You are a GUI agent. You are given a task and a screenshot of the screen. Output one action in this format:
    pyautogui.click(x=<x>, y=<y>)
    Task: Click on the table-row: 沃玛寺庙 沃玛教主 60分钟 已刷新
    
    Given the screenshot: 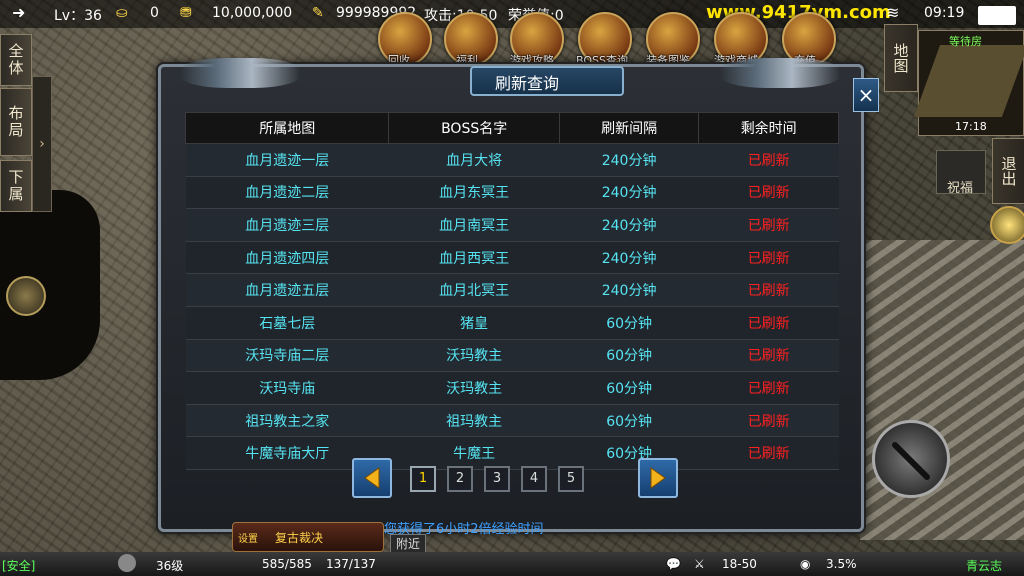 What is the action you would take?
    pyautogui.click(x=512, y=388)
    